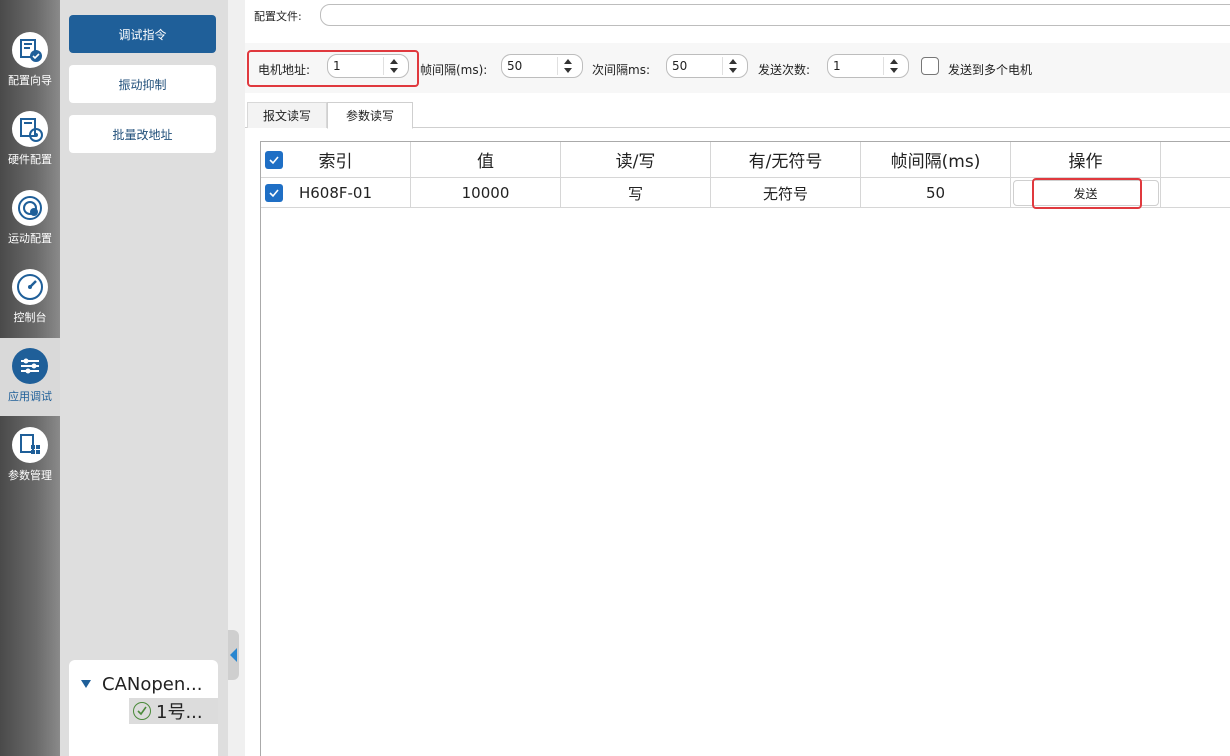  I want to click on sub-interval-value: 50, so click(680, 66).